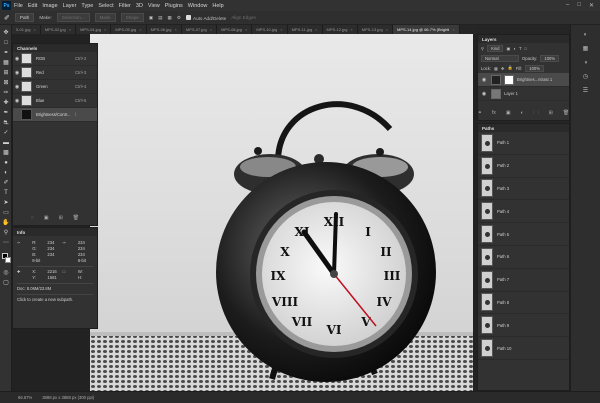 This screenshot has height=403, width=600. I want to click on path-row: Path 3, so click(523, 189).